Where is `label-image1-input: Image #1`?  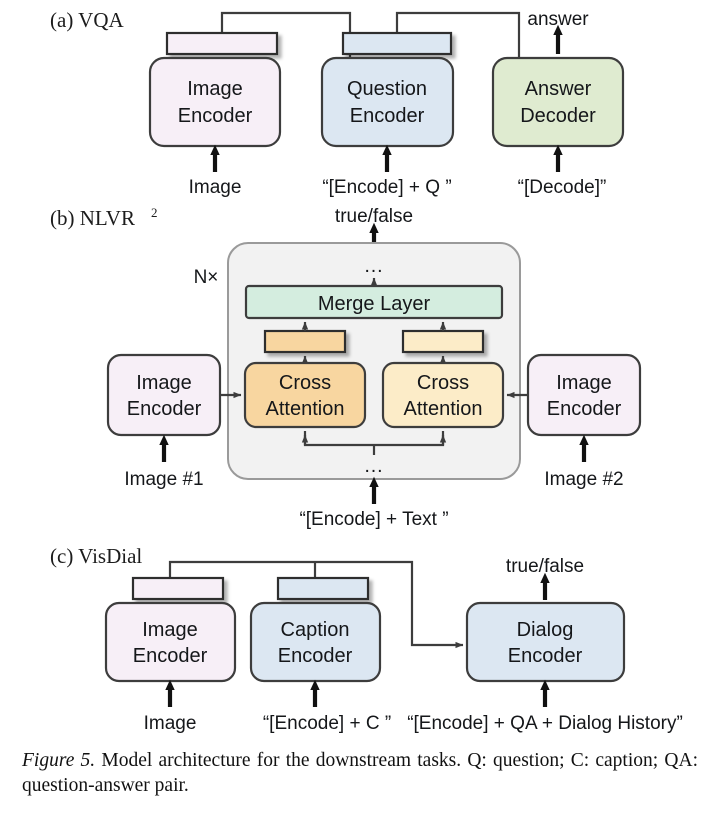
label-image1-input: Image #1 is located at coordinates (163, 479).